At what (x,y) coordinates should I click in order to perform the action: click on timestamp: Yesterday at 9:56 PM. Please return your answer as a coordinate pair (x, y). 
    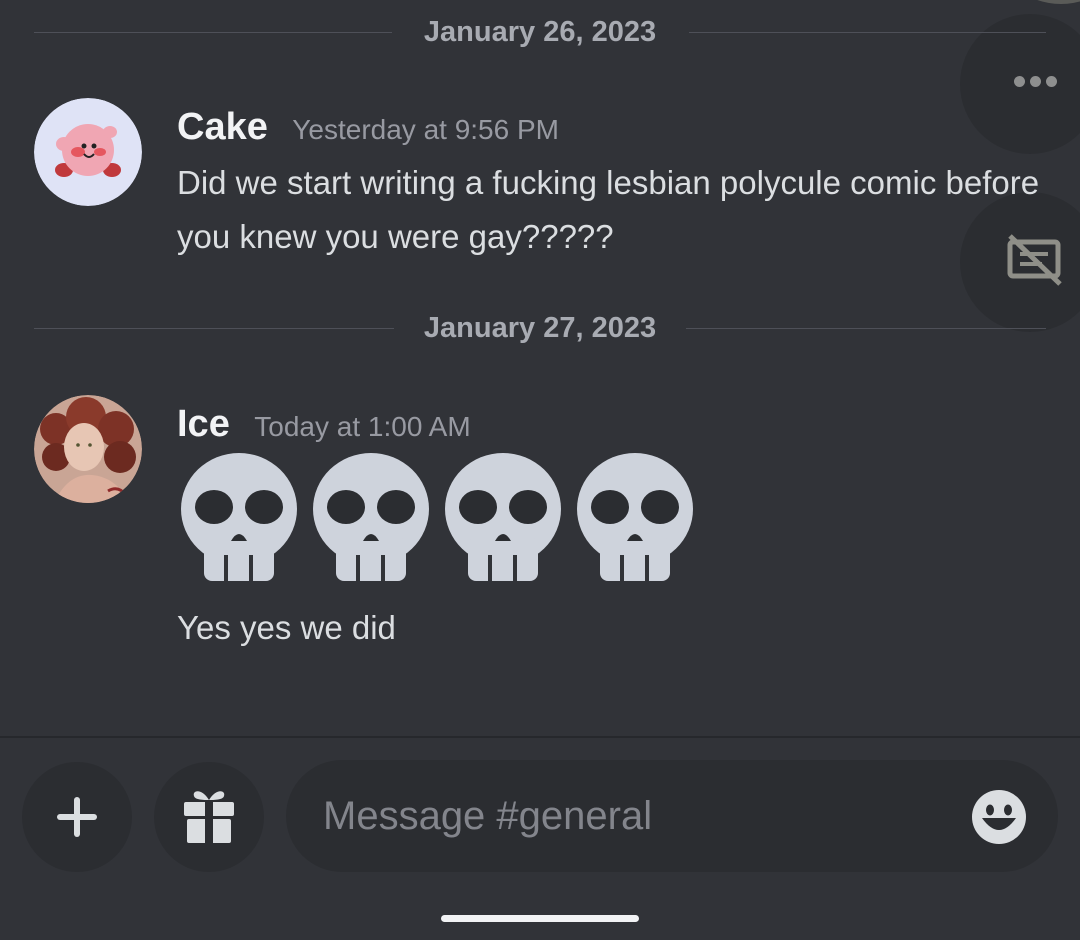
    Looking at the image, I should click on (425, 129).